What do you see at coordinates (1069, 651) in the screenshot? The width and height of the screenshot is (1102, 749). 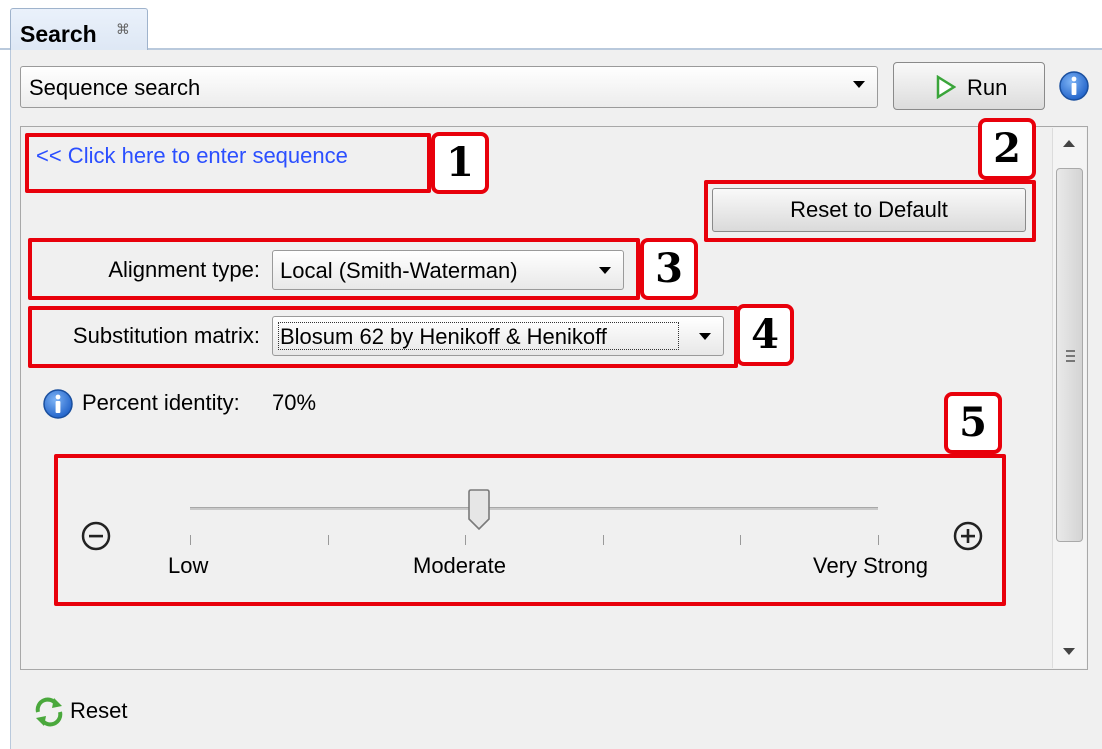 I see `scroll-down-arrow-icon` at bounding box center [1069, 651].